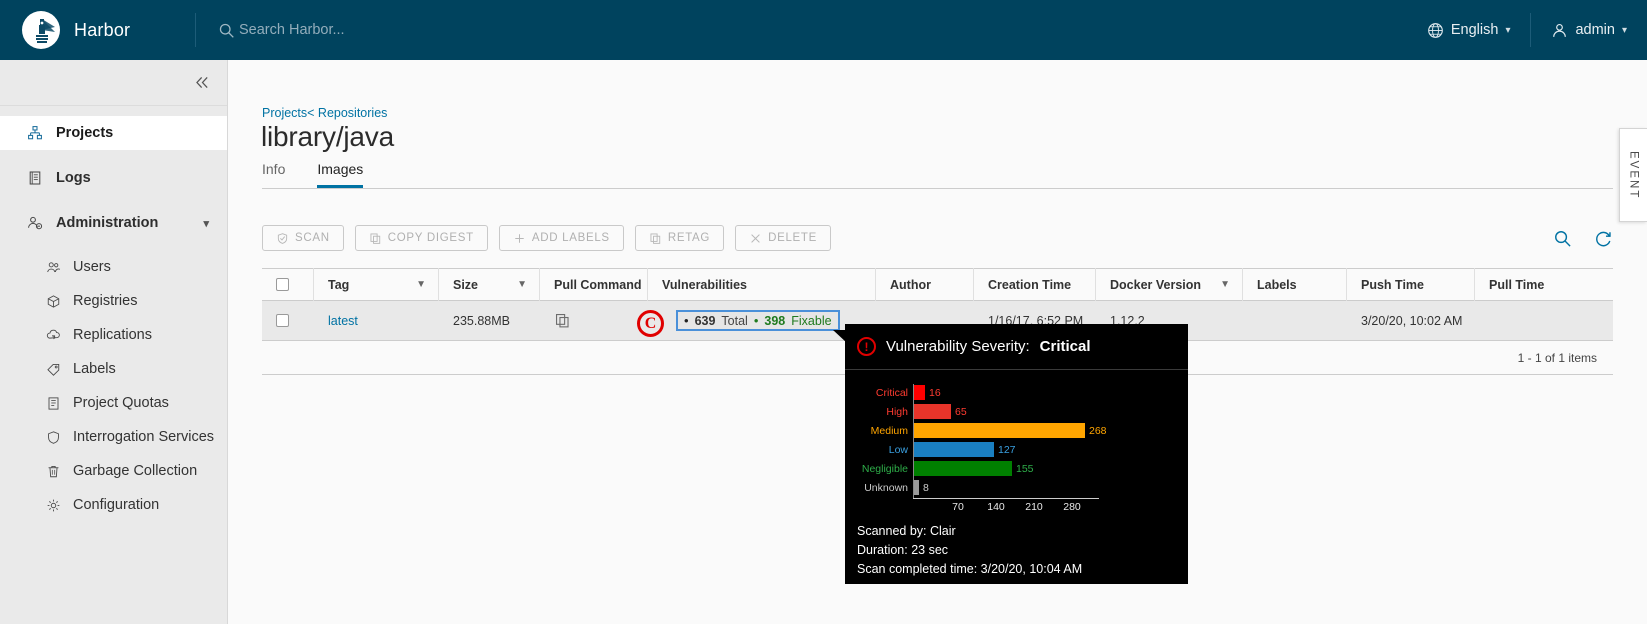  Describe the element at coordinates (1557, 357) in the screenshot. I see `pagination-summary: 1 - 1 of 1 items` at that location.